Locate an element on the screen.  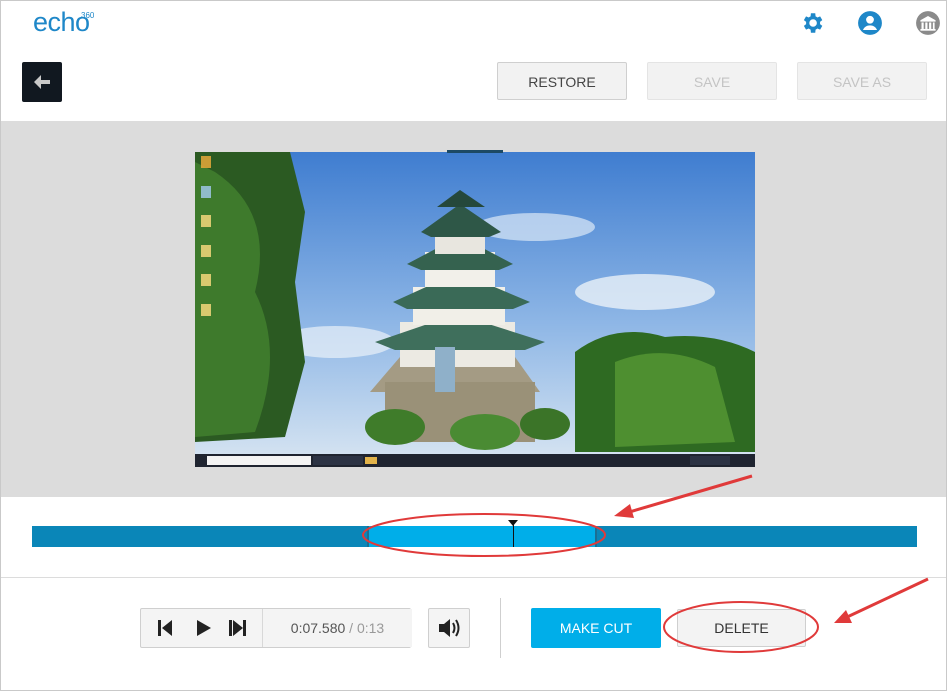
video-top-indicator is located at coordinates (475, 151).